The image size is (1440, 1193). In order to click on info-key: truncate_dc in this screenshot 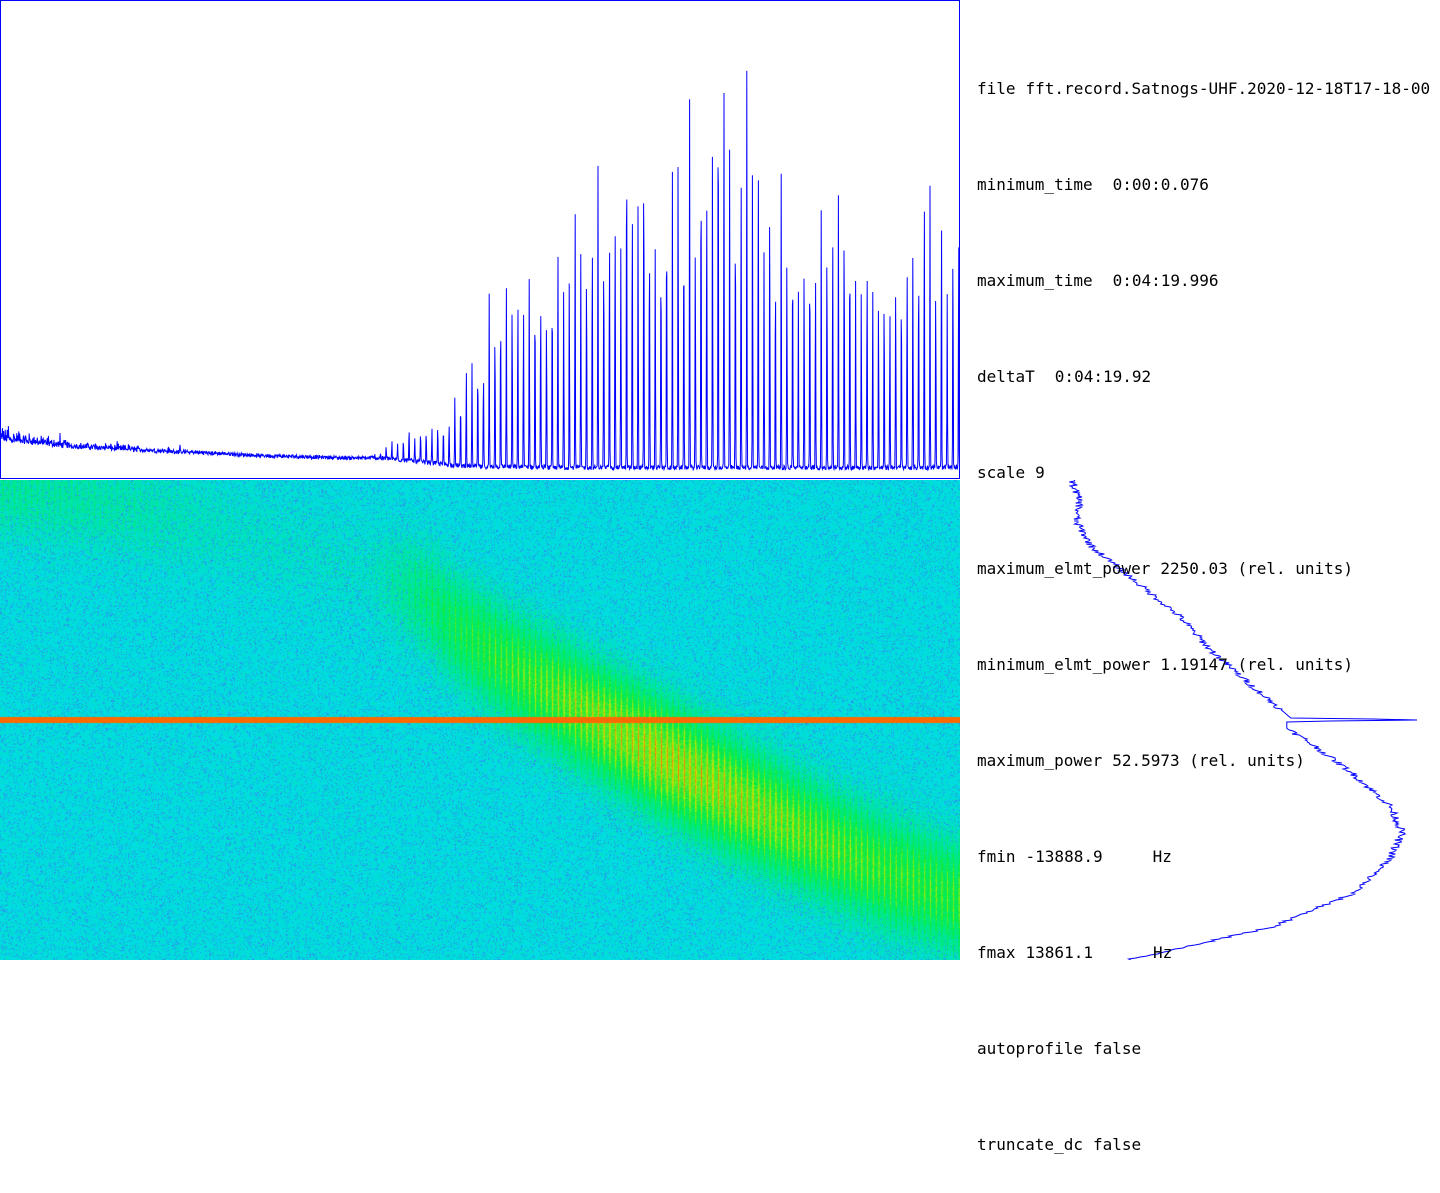, I will do `click(1030, 1144)`.